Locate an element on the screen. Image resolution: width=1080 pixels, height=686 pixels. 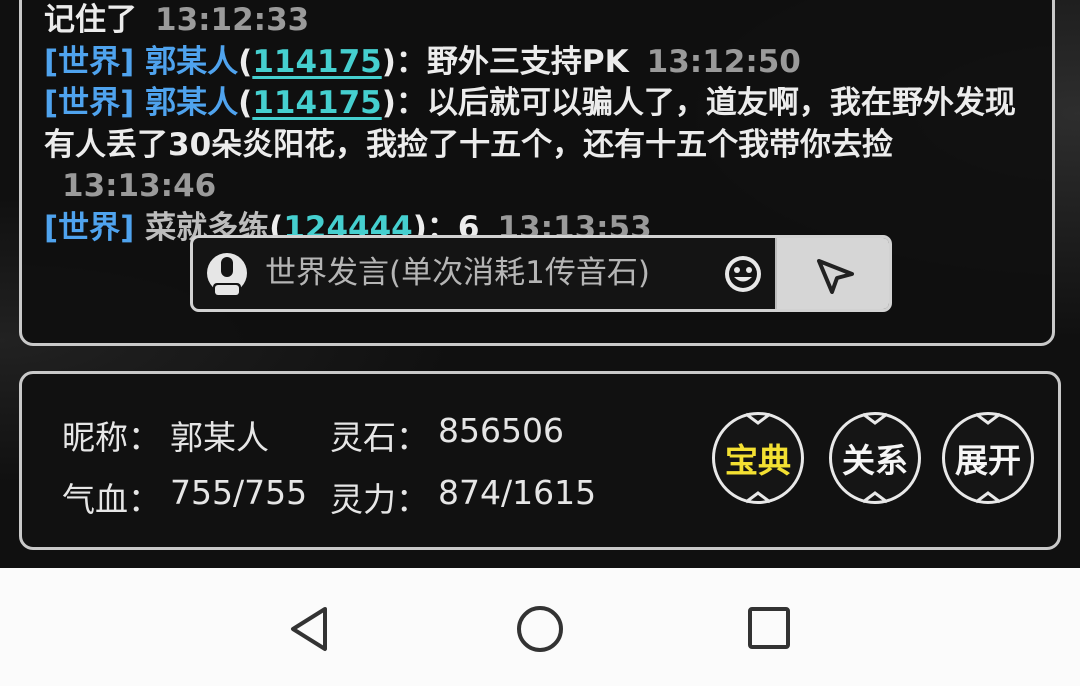
back-triangle-icon is located at coordinates (309, 629).